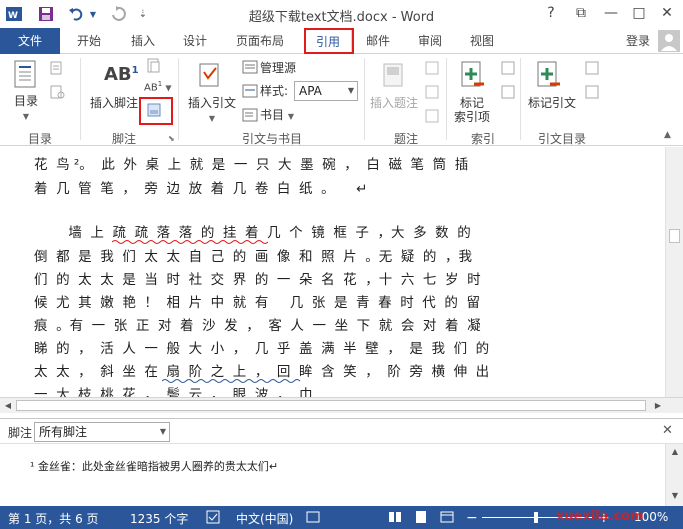 Image resolution: width=683 pixels, height=529 pixels. I want to click on tab-page-layout: 页面布局, so click(260, 41).